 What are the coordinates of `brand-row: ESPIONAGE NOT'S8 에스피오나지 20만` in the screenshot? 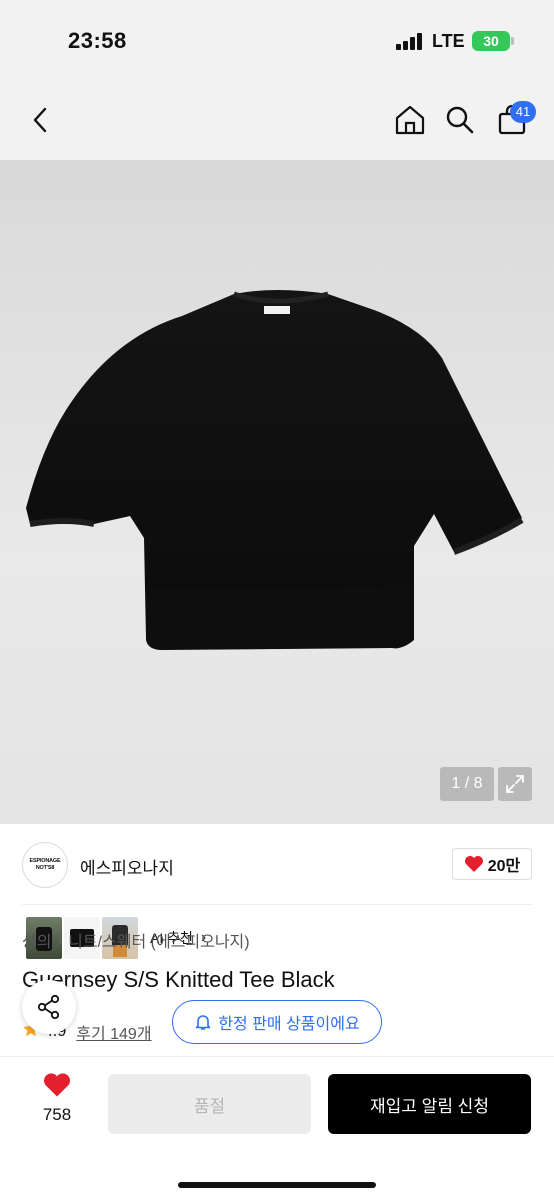 It's located at (277, 865).